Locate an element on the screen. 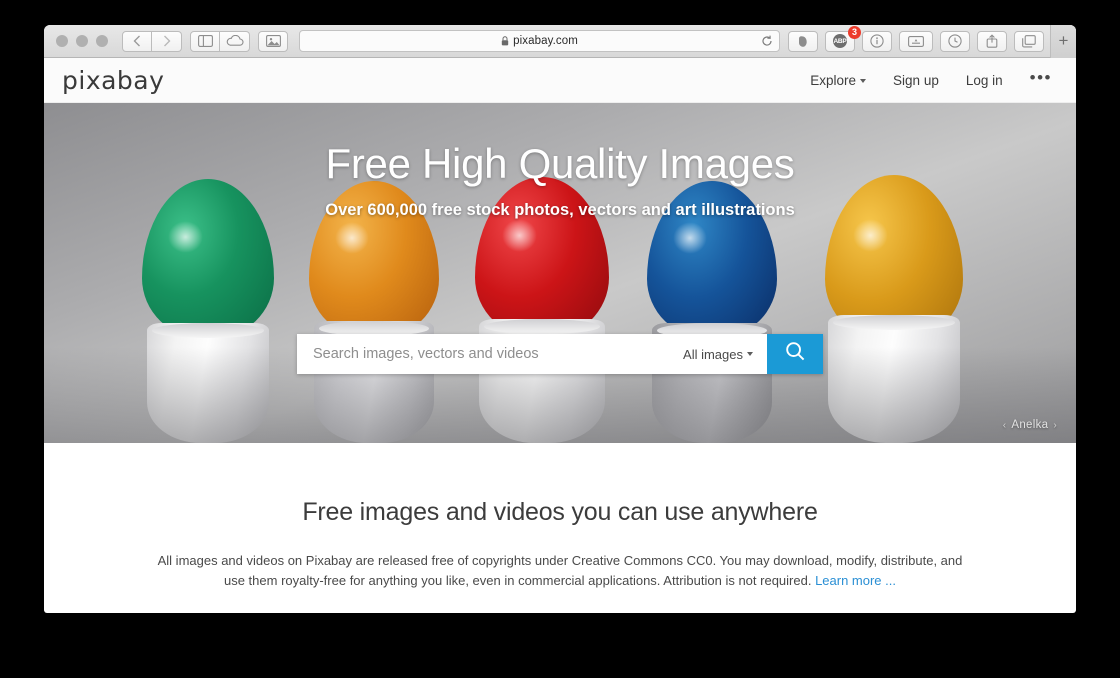 Image resolution: width=1120 pixels, height=678 pixels. search-input is located at coordinates (486, 354).